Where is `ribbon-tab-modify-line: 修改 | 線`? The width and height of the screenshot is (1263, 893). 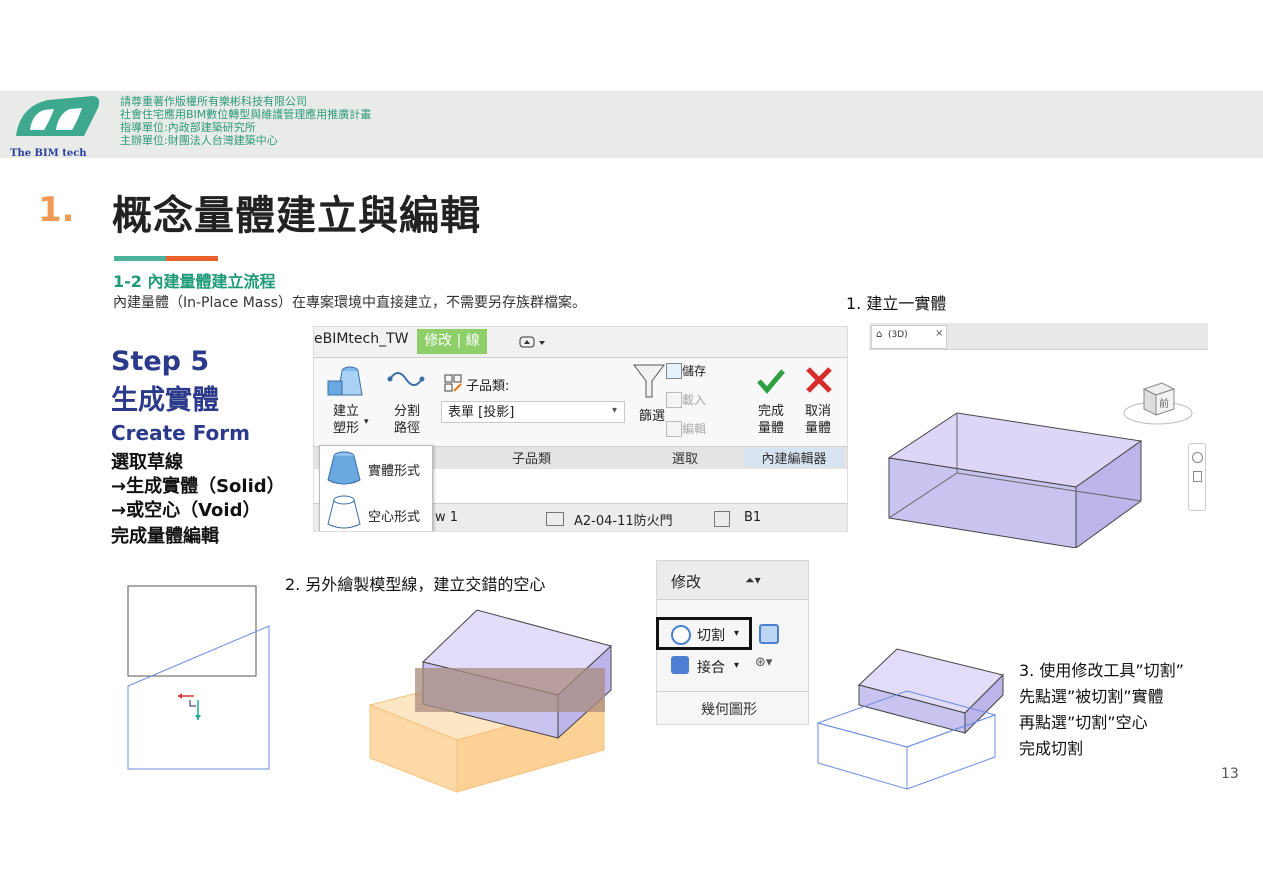 ribbon-tab-modify-line: 修改 | 線 is located at coordinates (452, 341).